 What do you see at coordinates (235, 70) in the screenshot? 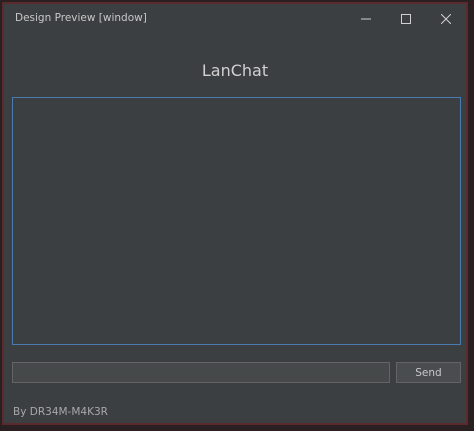
I see `app-title: LanChat` at bounding box center [235, 70].